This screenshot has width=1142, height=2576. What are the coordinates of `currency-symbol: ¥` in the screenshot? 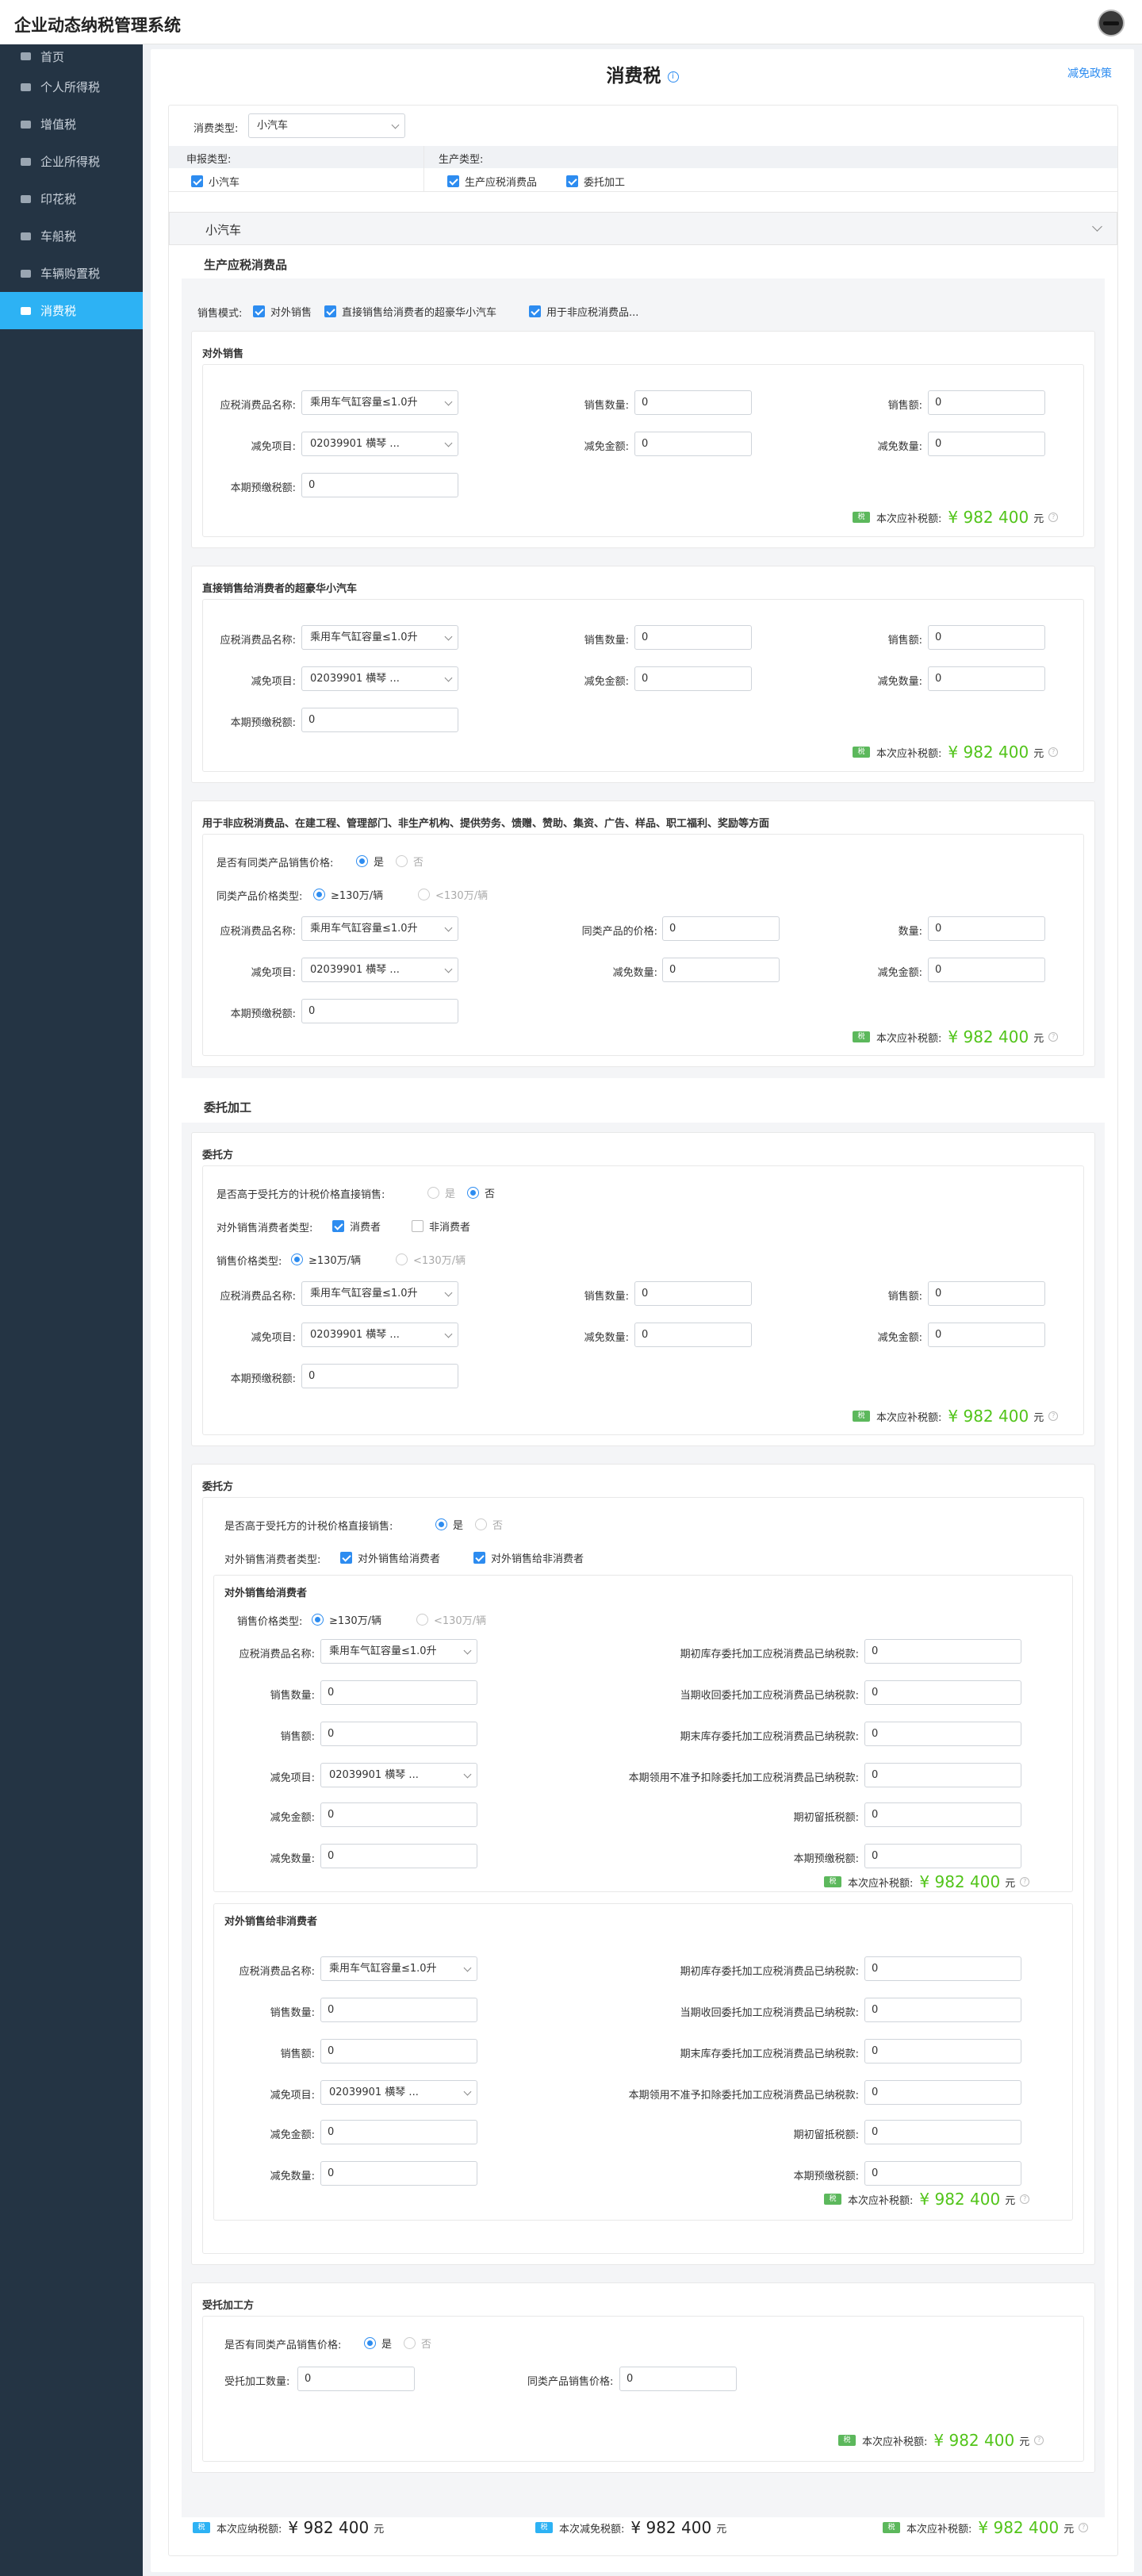 It's located at (924, 2199).